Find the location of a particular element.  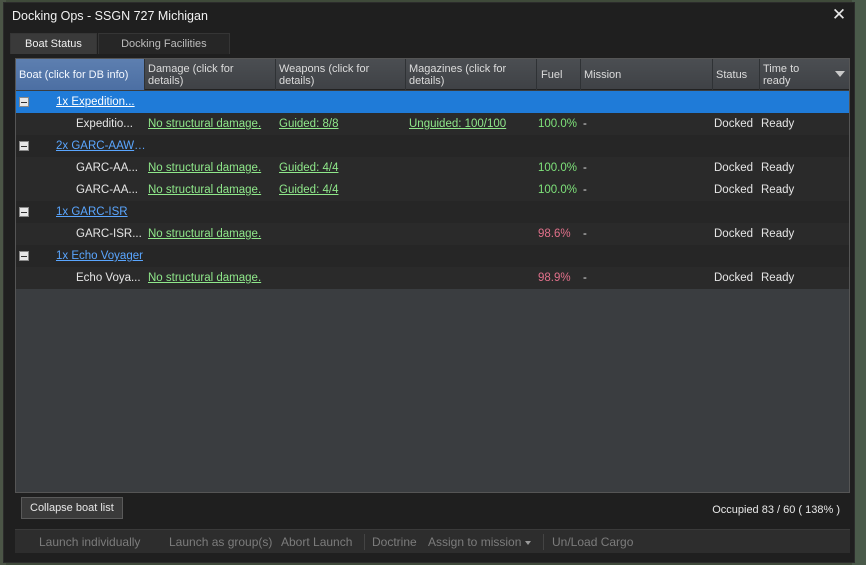

column-header-mission: Mission is located at coordinates (647, 74).